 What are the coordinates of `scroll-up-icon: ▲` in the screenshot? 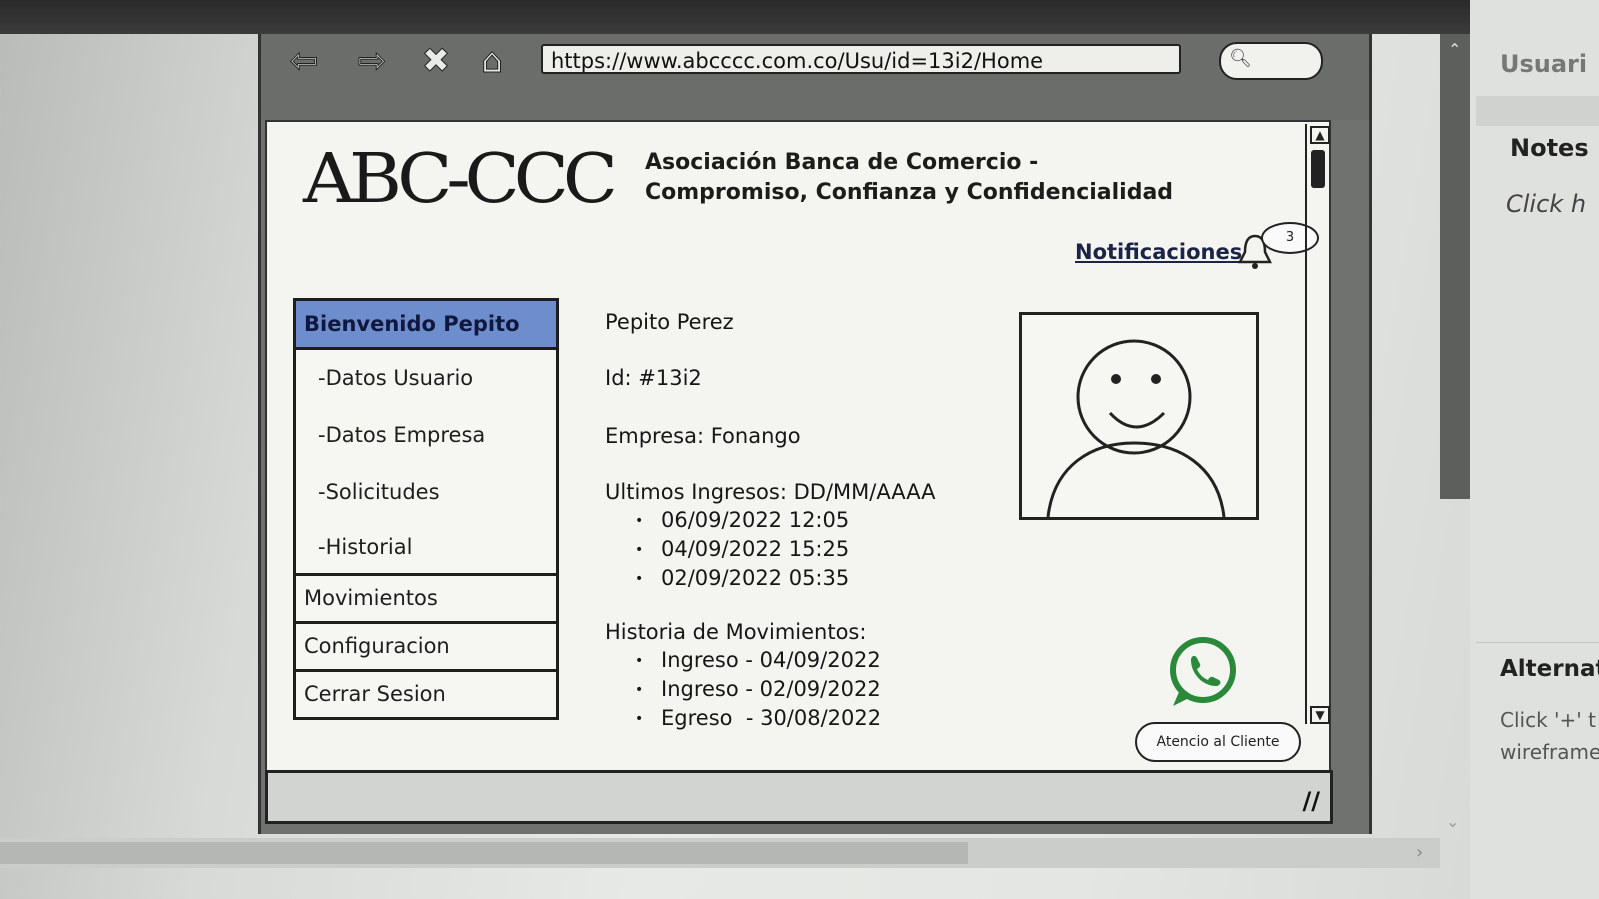 It's located at (1320, 135).